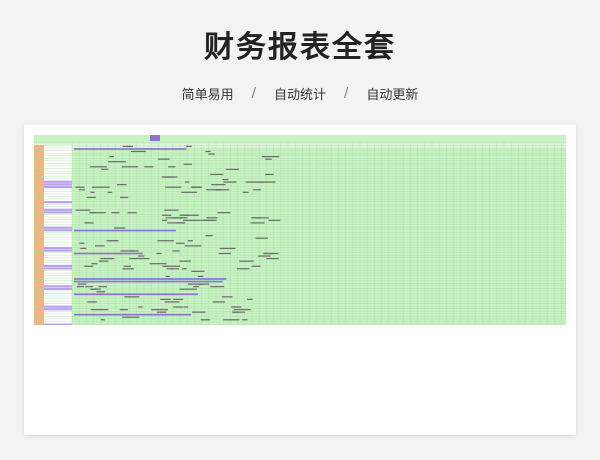 This screenshot has height=460, width=600. What do you see at coordinates (300, 47) in the screenshot?
I see `page-title: 财务报表全套` at bounding box center [300, 47].